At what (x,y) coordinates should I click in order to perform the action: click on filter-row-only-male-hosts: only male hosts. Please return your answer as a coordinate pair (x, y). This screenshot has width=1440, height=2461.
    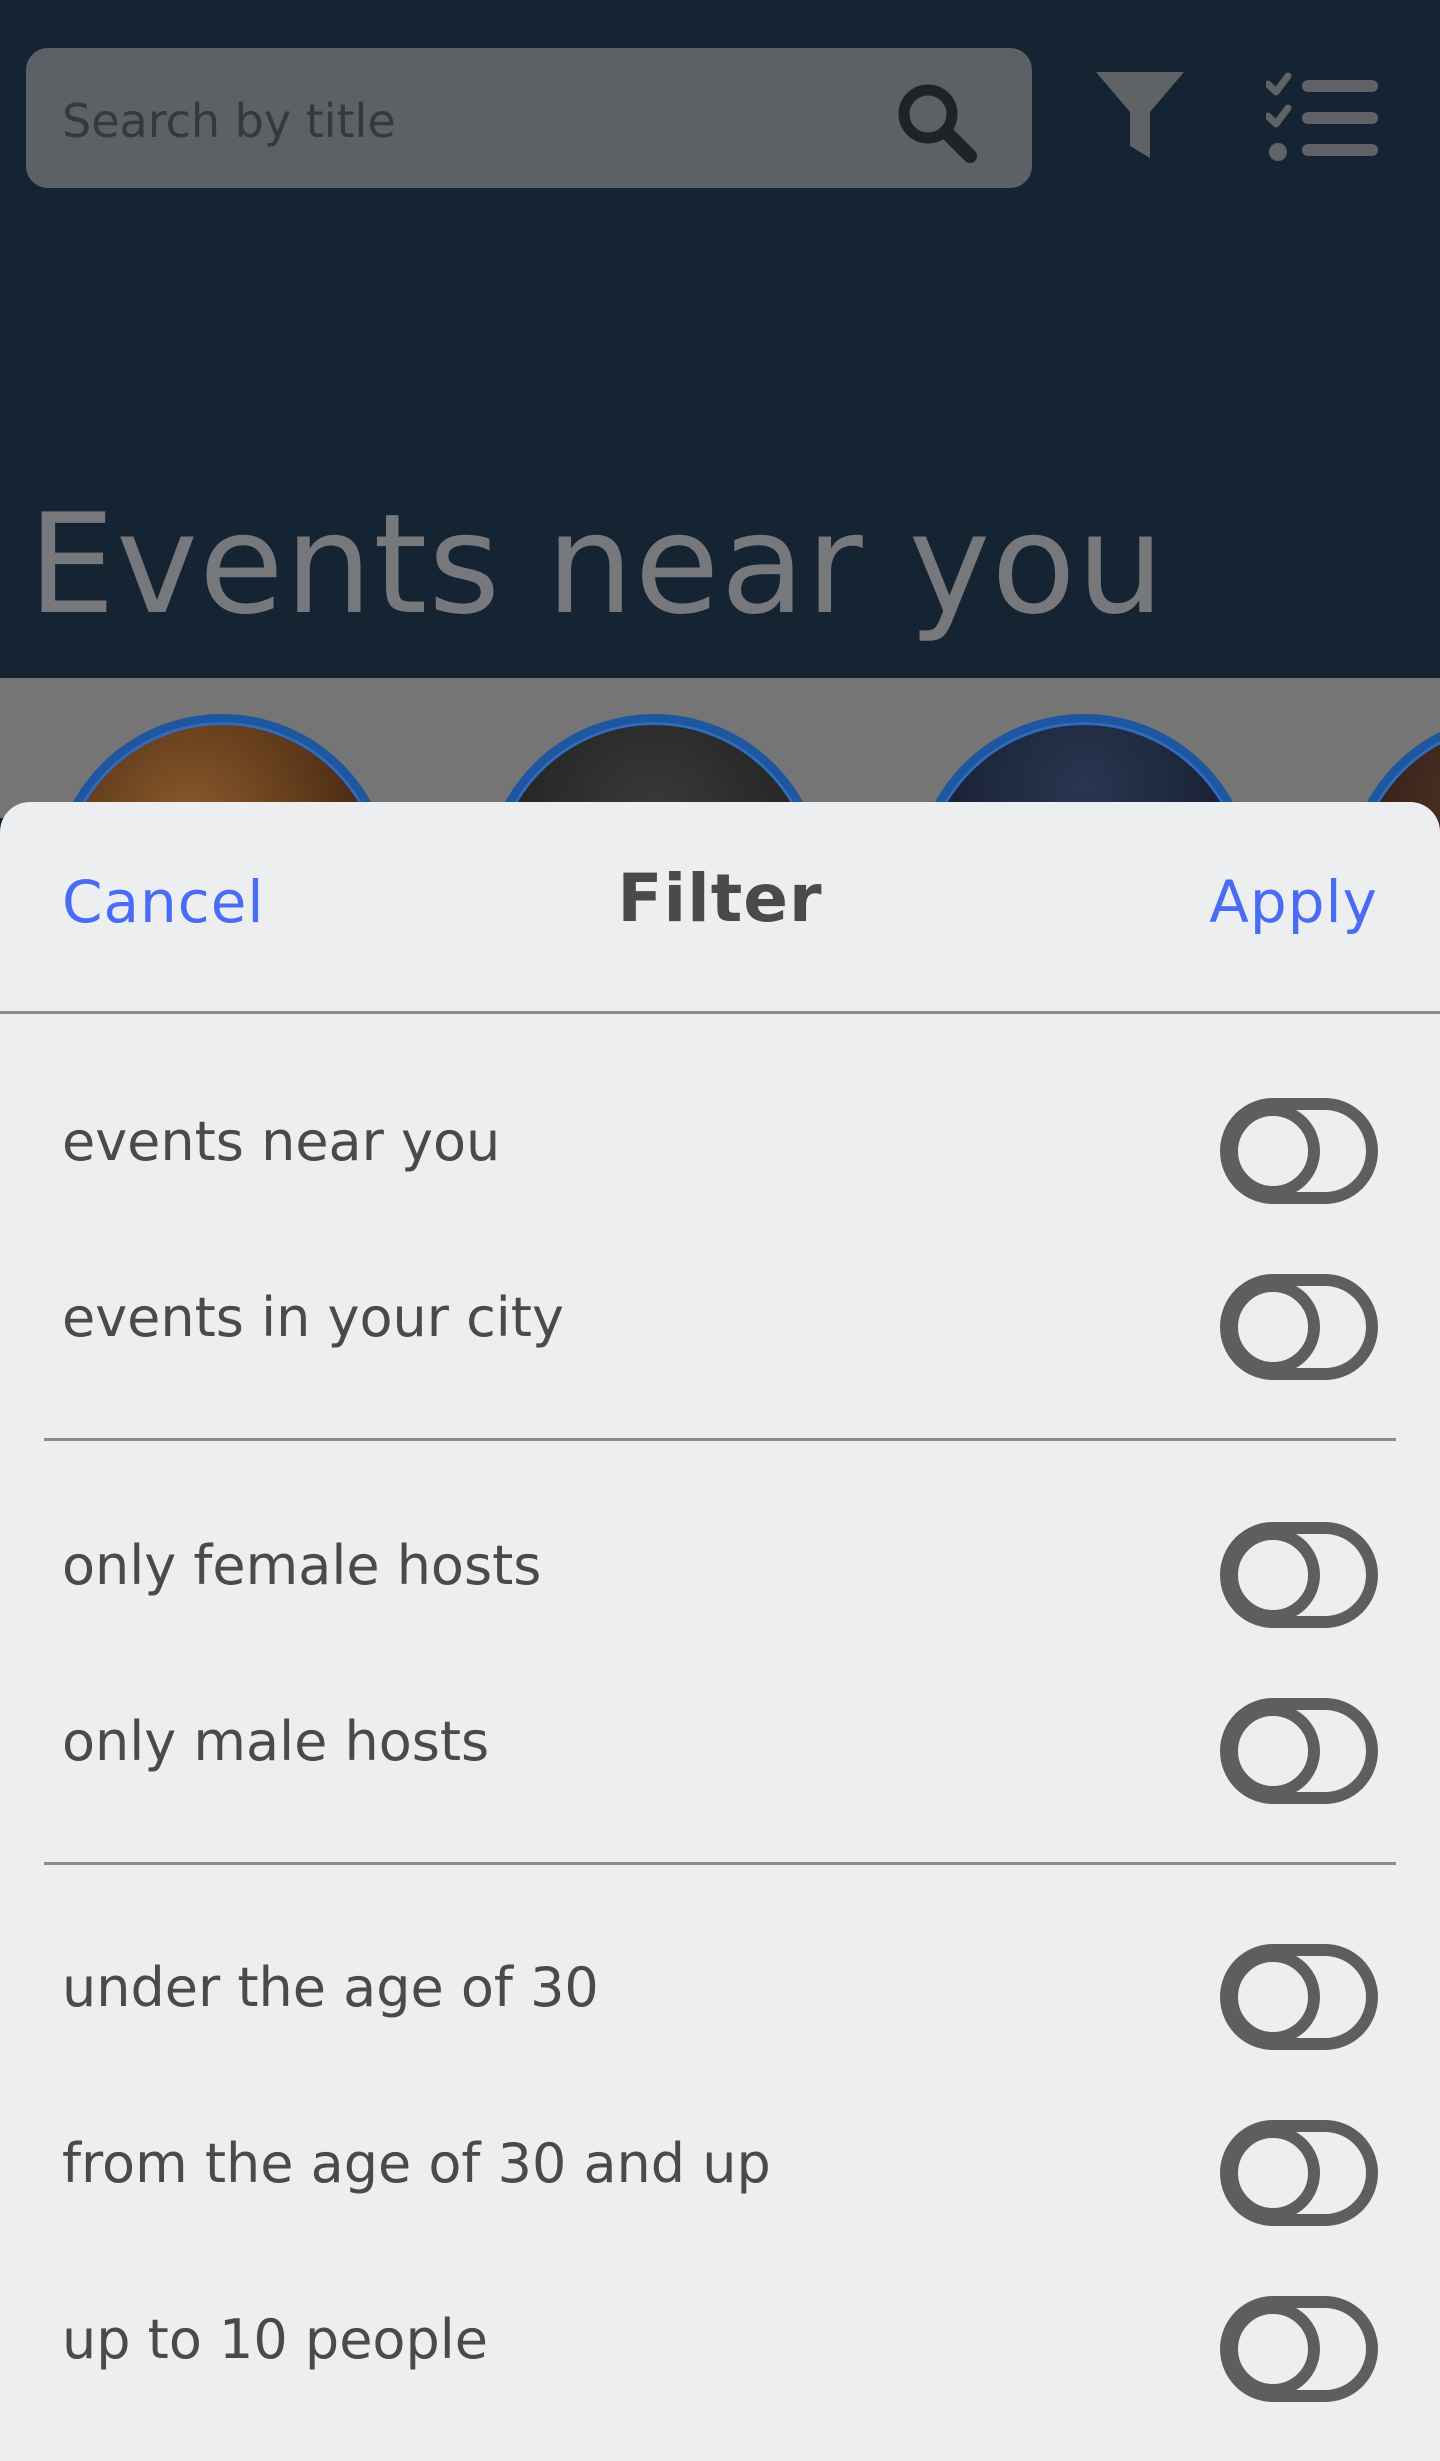
    Looking at the image, I should click on (720, 1743).